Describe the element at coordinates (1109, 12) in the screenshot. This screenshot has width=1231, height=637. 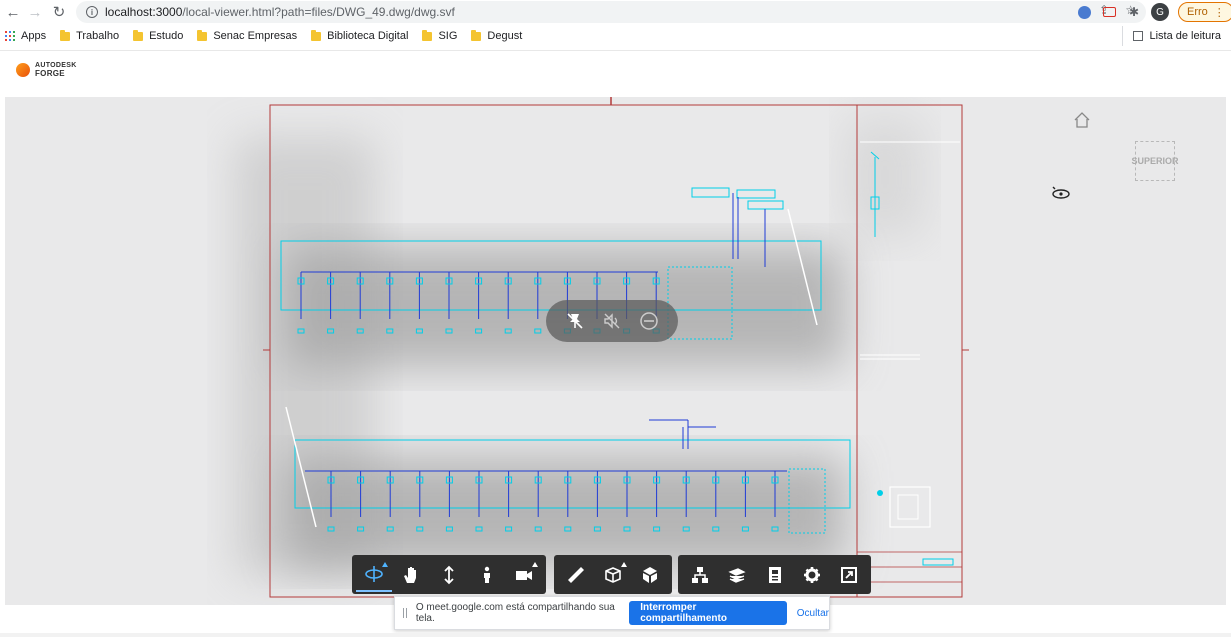
I see `screen-share-extension-icon` at that location.